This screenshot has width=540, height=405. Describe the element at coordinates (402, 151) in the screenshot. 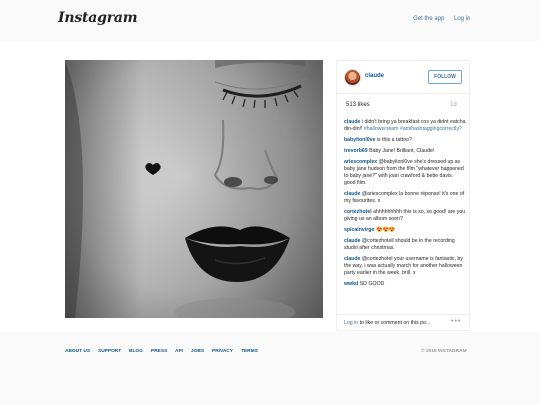

I see `comment-text: Baby Jane! Brilliant, Claude!` at that location.